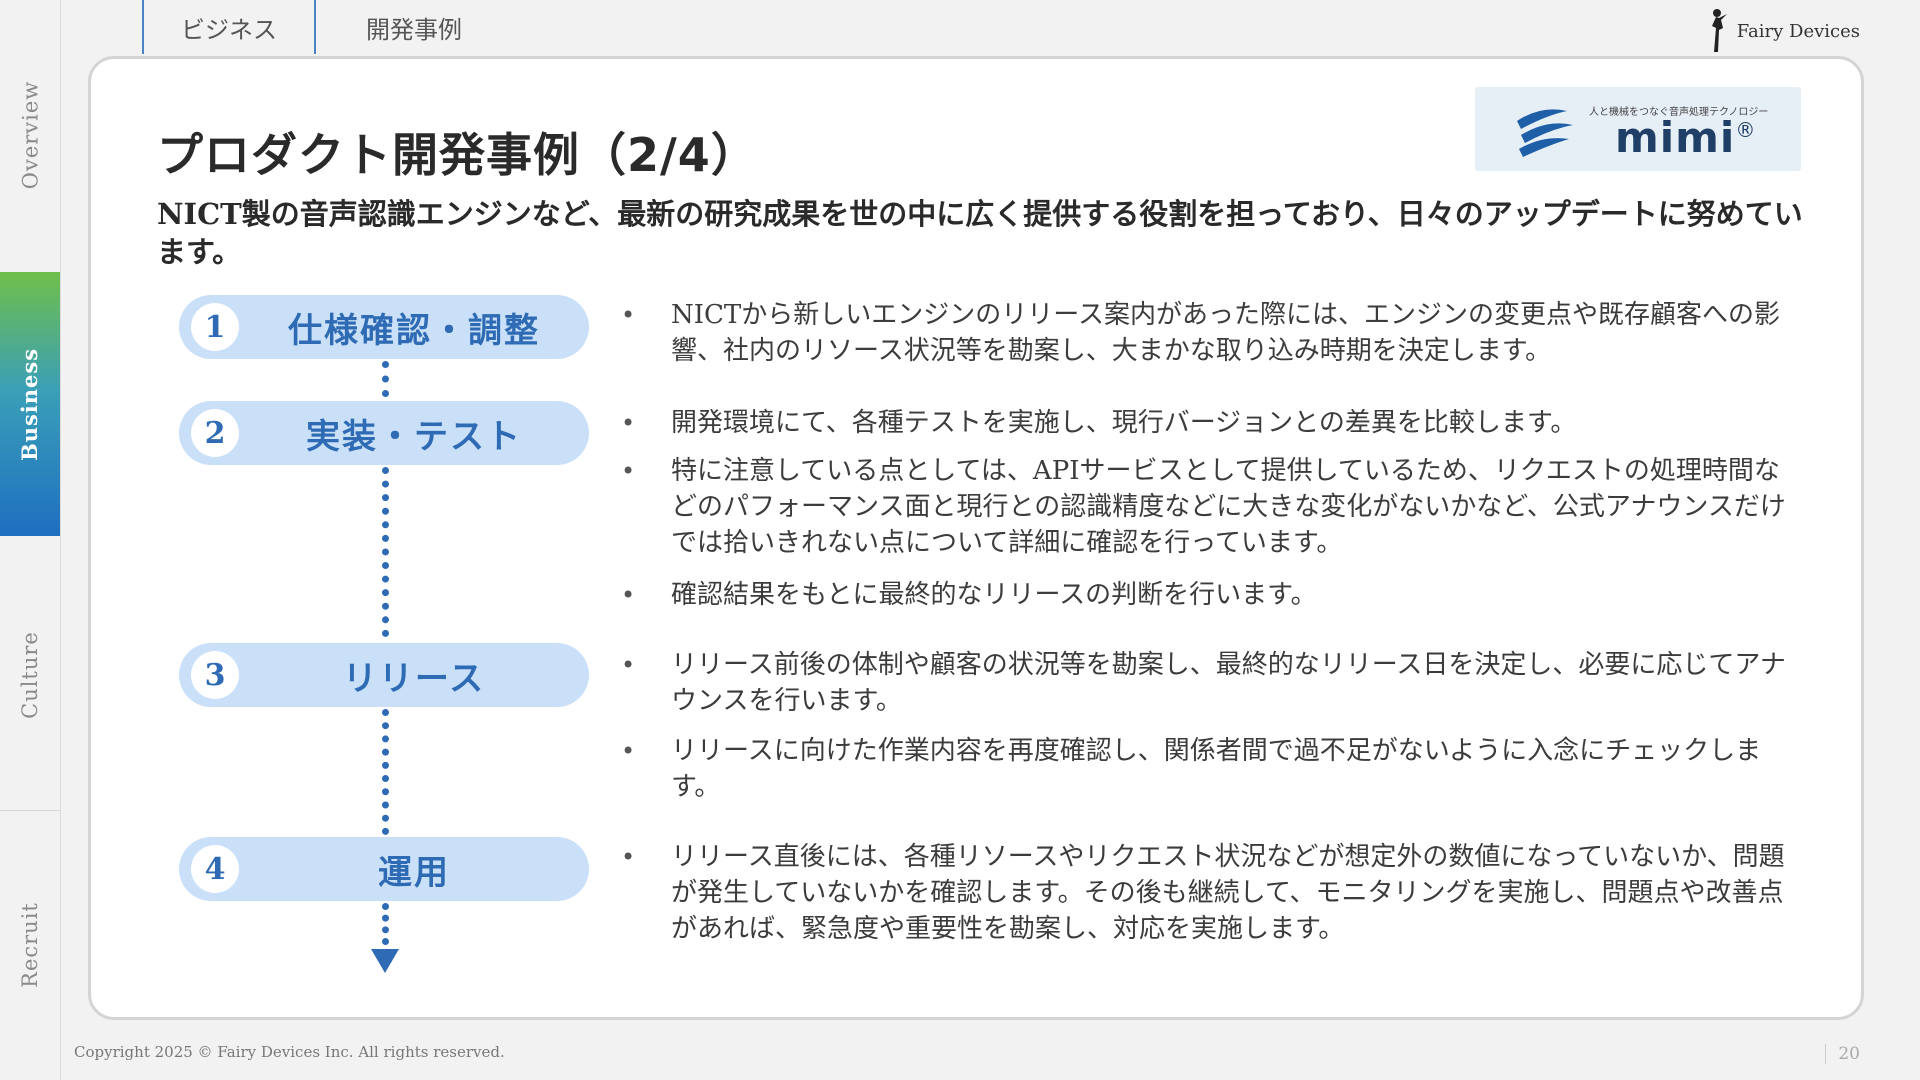 This screenshot has width=1920, height=1080. What do you see at coordinates (215, 327) in the screenshot?
I see `step-number: 1` at bounding box center [215, 327].